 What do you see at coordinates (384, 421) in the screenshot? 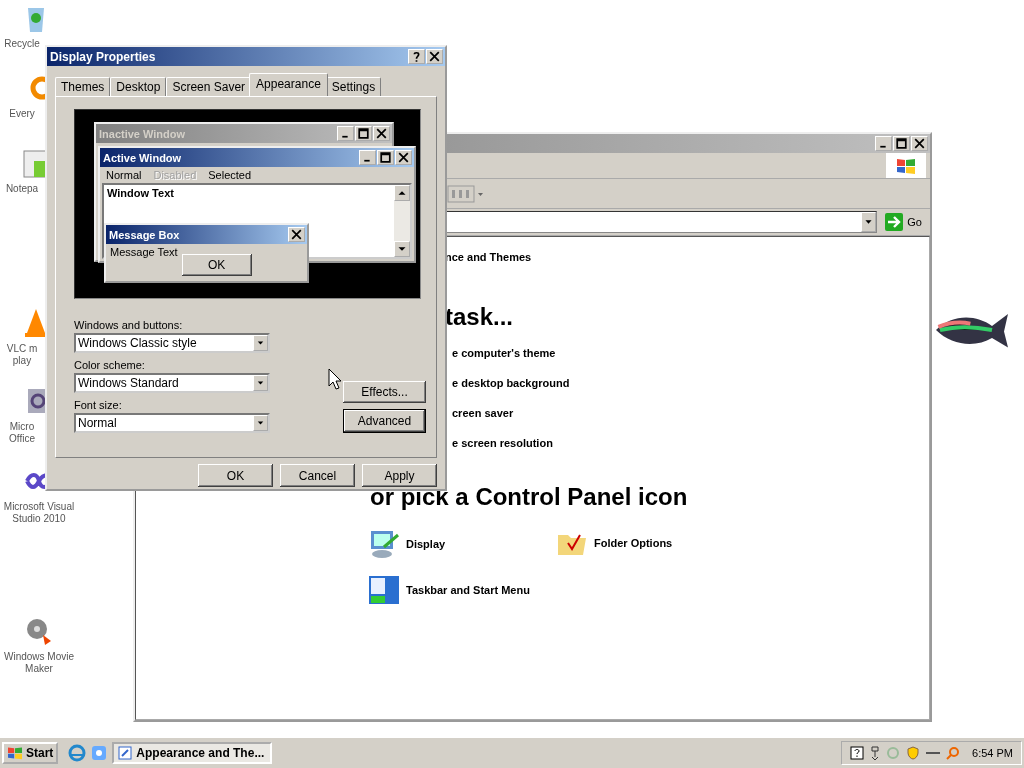
I see `dialog-button: Advanced` at bounding box center [384, 421].